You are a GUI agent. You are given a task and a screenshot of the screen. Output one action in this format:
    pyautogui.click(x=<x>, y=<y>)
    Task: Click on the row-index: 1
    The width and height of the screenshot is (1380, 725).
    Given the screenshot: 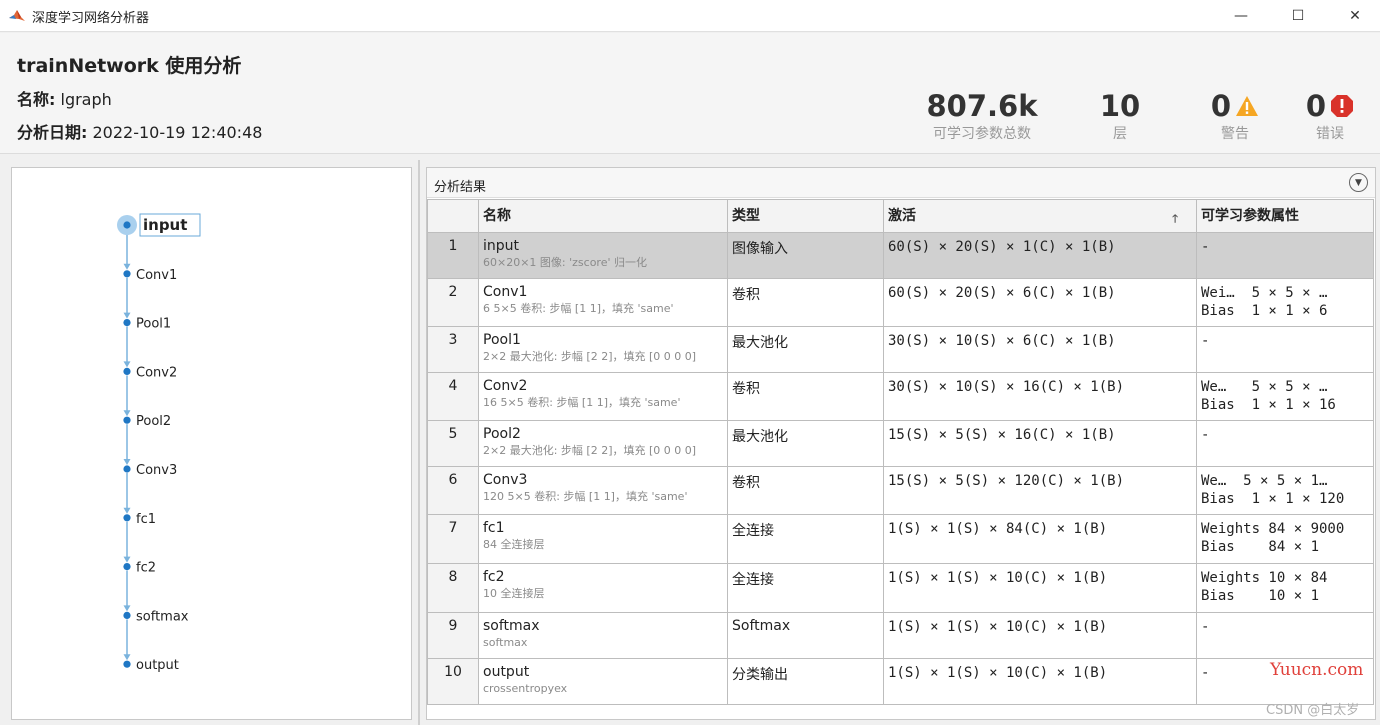 What is the action you would take?
    pyautogui.click(x=453, y=255)
    